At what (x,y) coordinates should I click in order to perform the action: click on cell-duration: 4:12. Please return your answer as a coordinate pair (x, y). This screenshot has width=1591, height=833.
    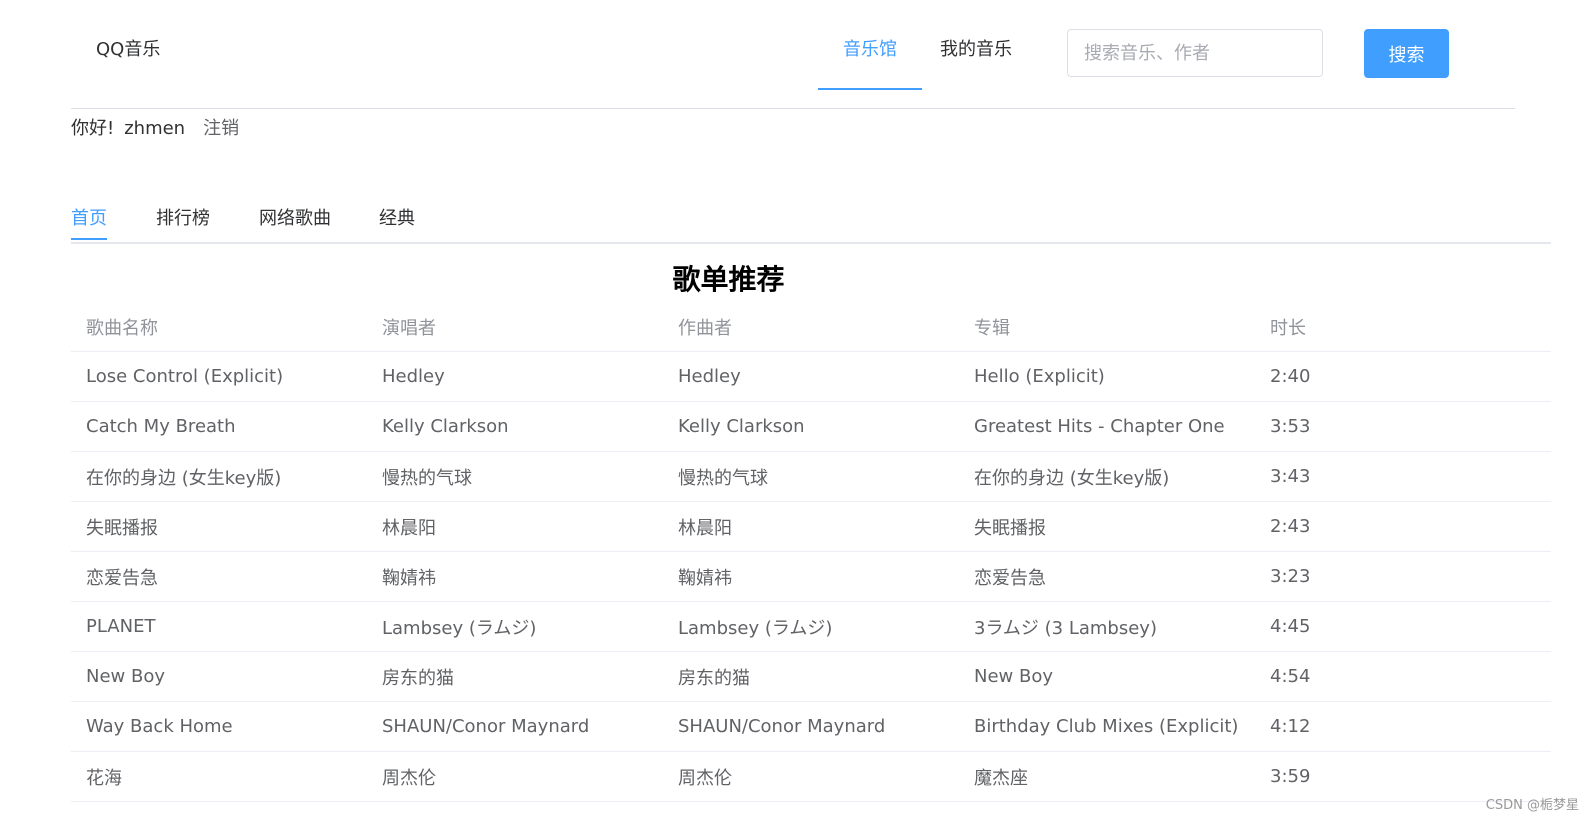
    Looking at the image, I should click on (1403, 726).